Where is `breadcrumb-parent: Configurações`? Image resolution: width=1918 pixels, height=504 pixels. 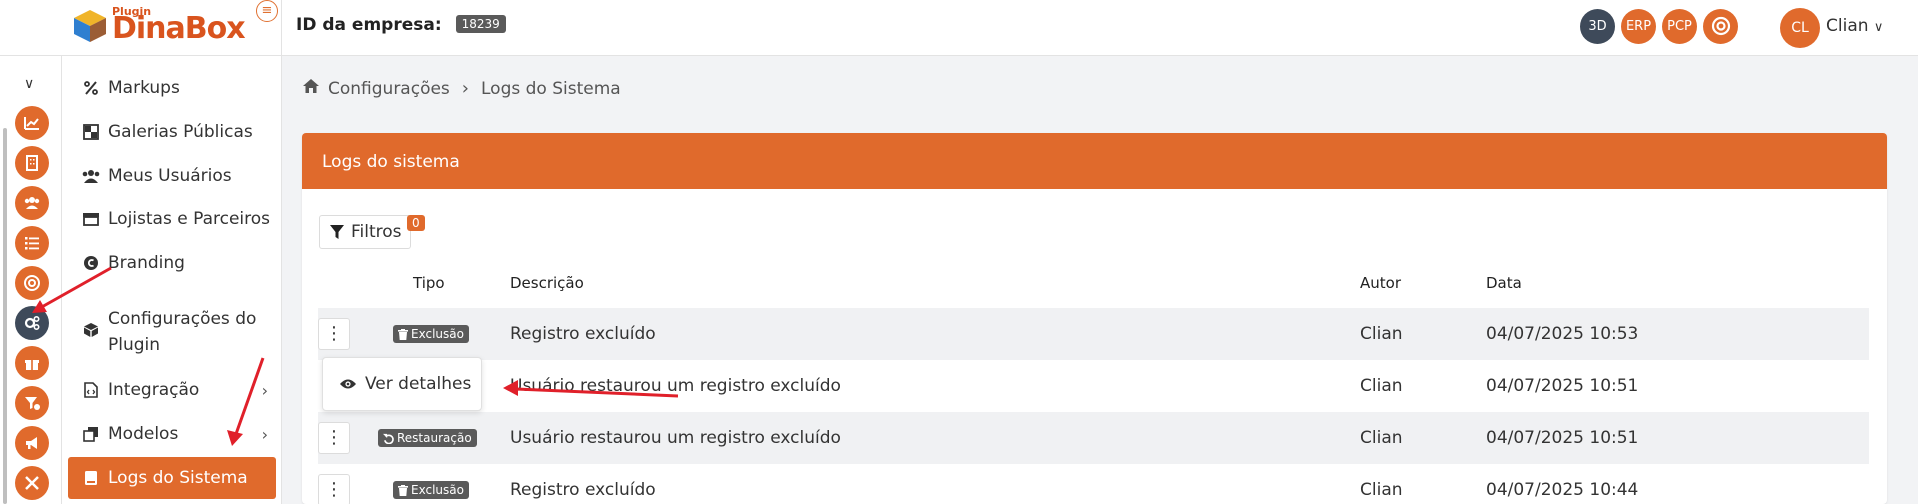
breadcrumb-parent: Configurações is located at coordinates (389, 89).